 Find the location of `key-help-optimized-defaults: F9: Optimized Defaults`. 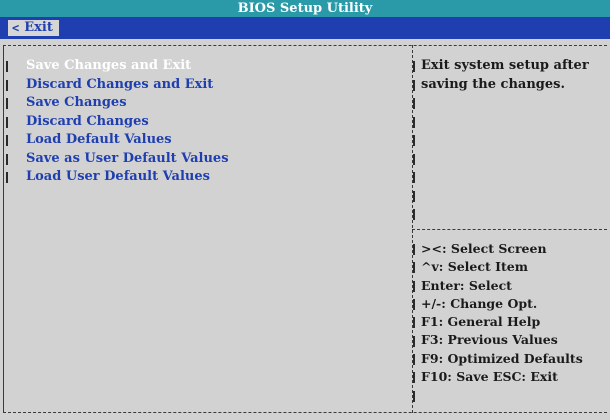

key-help-optimized-defaults: F9: Optimized Defaults is located at coordinates (502, 358).